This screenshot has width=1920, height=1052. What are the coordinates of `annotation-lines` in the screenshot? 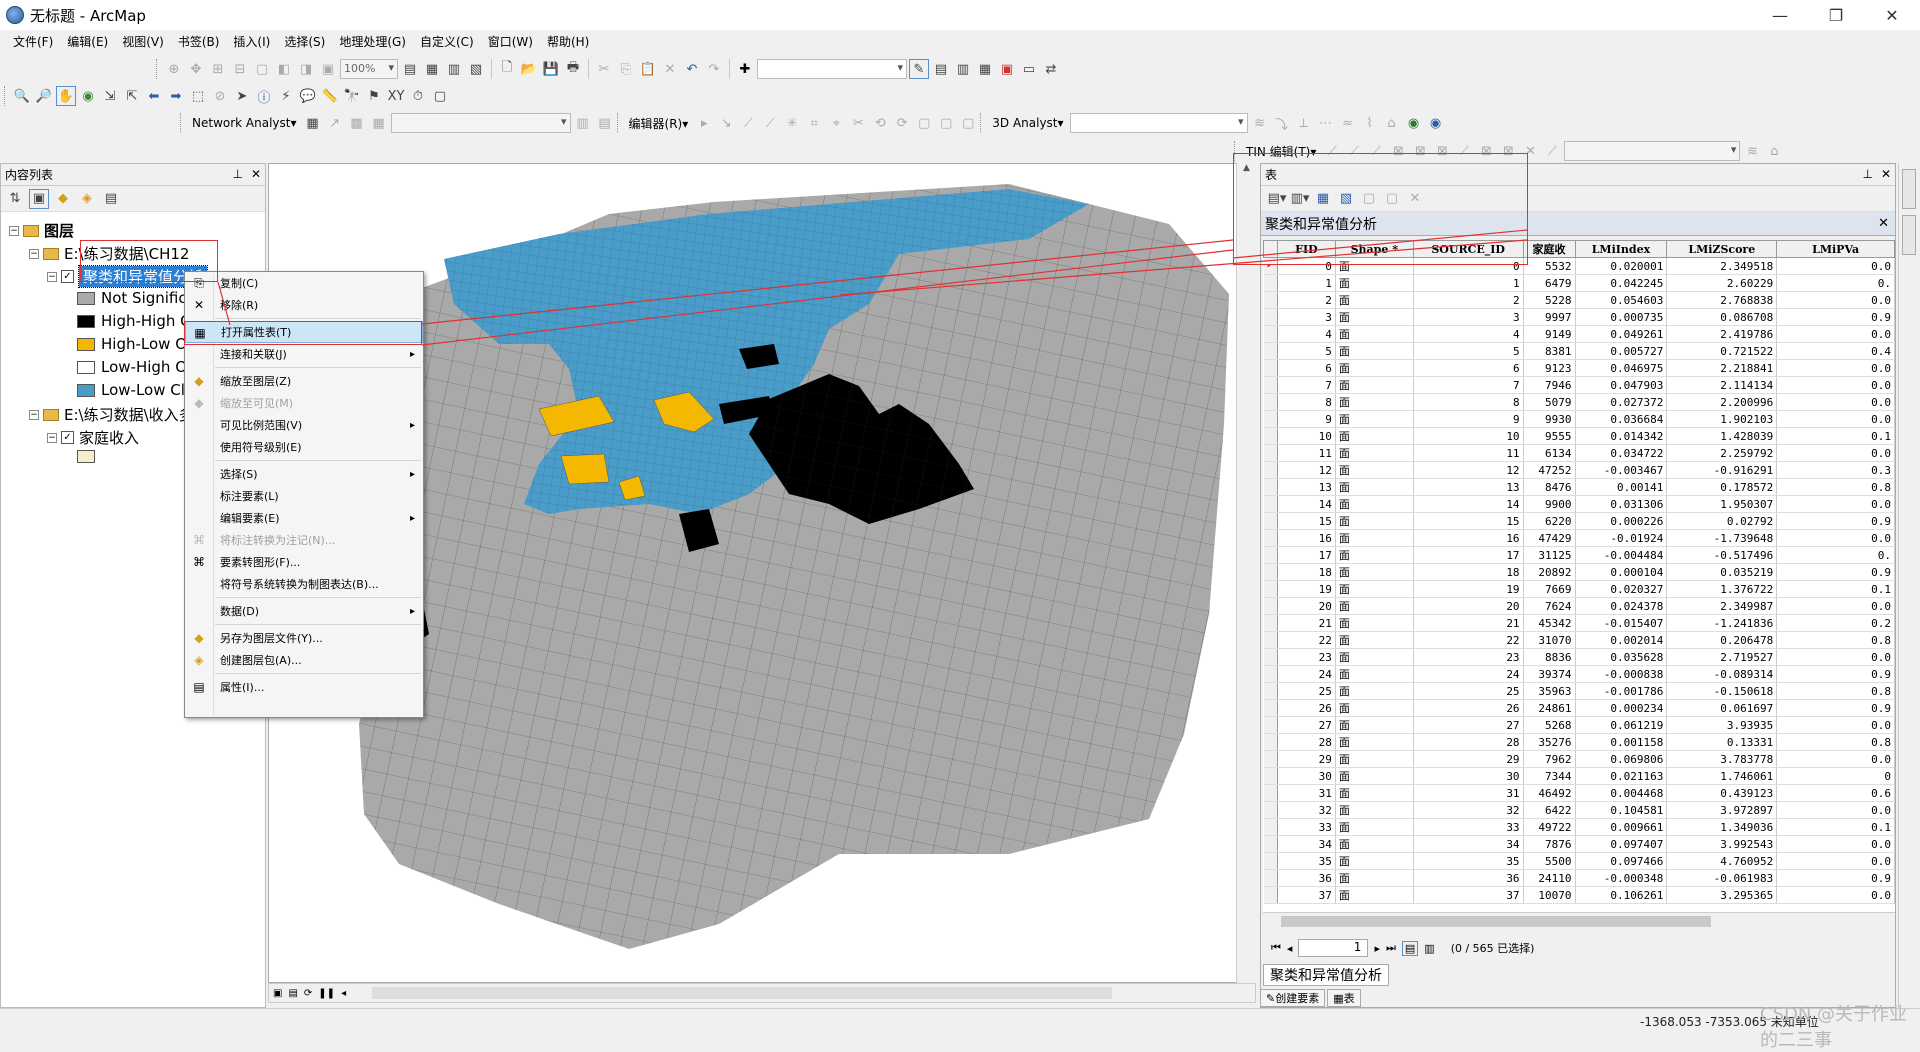 It's located at (872, 287).